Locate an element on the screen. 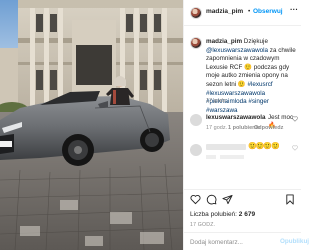 This screenshot has height=250, width=320. avatar is located at coordinates (196, 13).